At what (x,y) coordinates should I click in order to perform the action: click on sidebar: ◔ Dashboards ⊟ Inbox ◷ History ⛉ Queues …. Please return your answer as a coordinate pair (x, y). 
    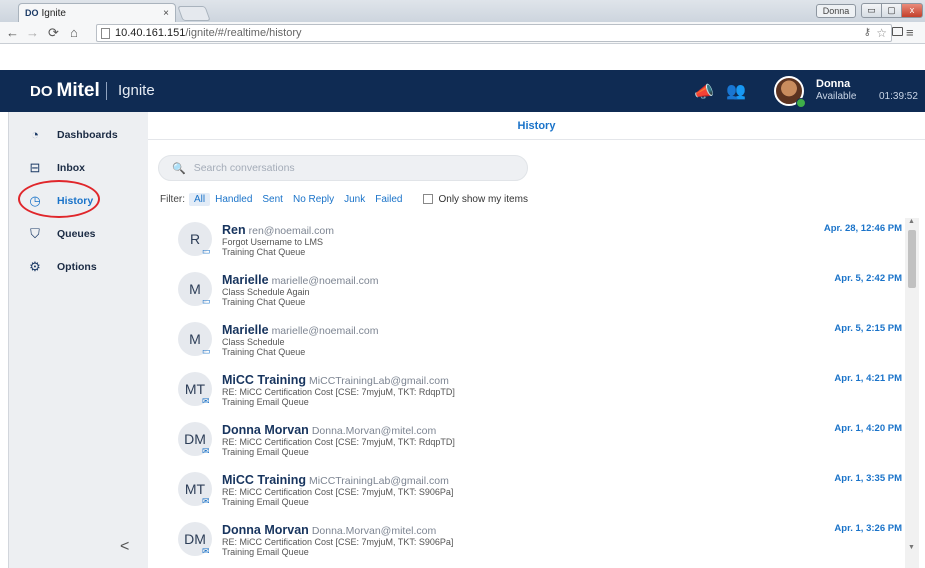
    Looking at the image, I should click on (78, 340).